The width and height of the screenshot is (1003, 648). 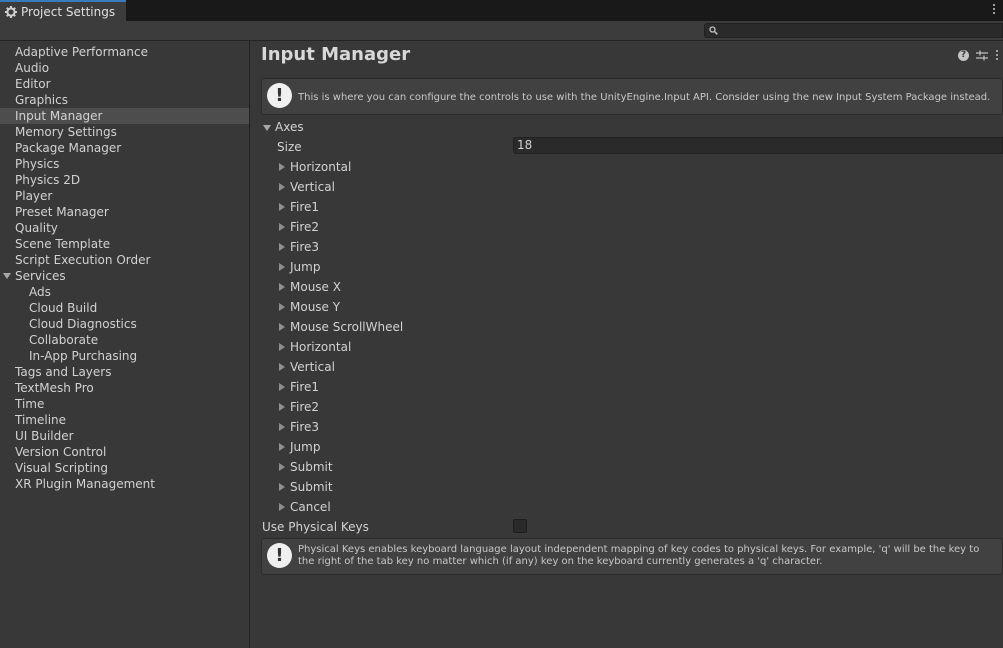 What do you see at coordinates (124, 404) in the screenshot?
I see `sidebar-item-time: Time` at bounding box center [124, 404].